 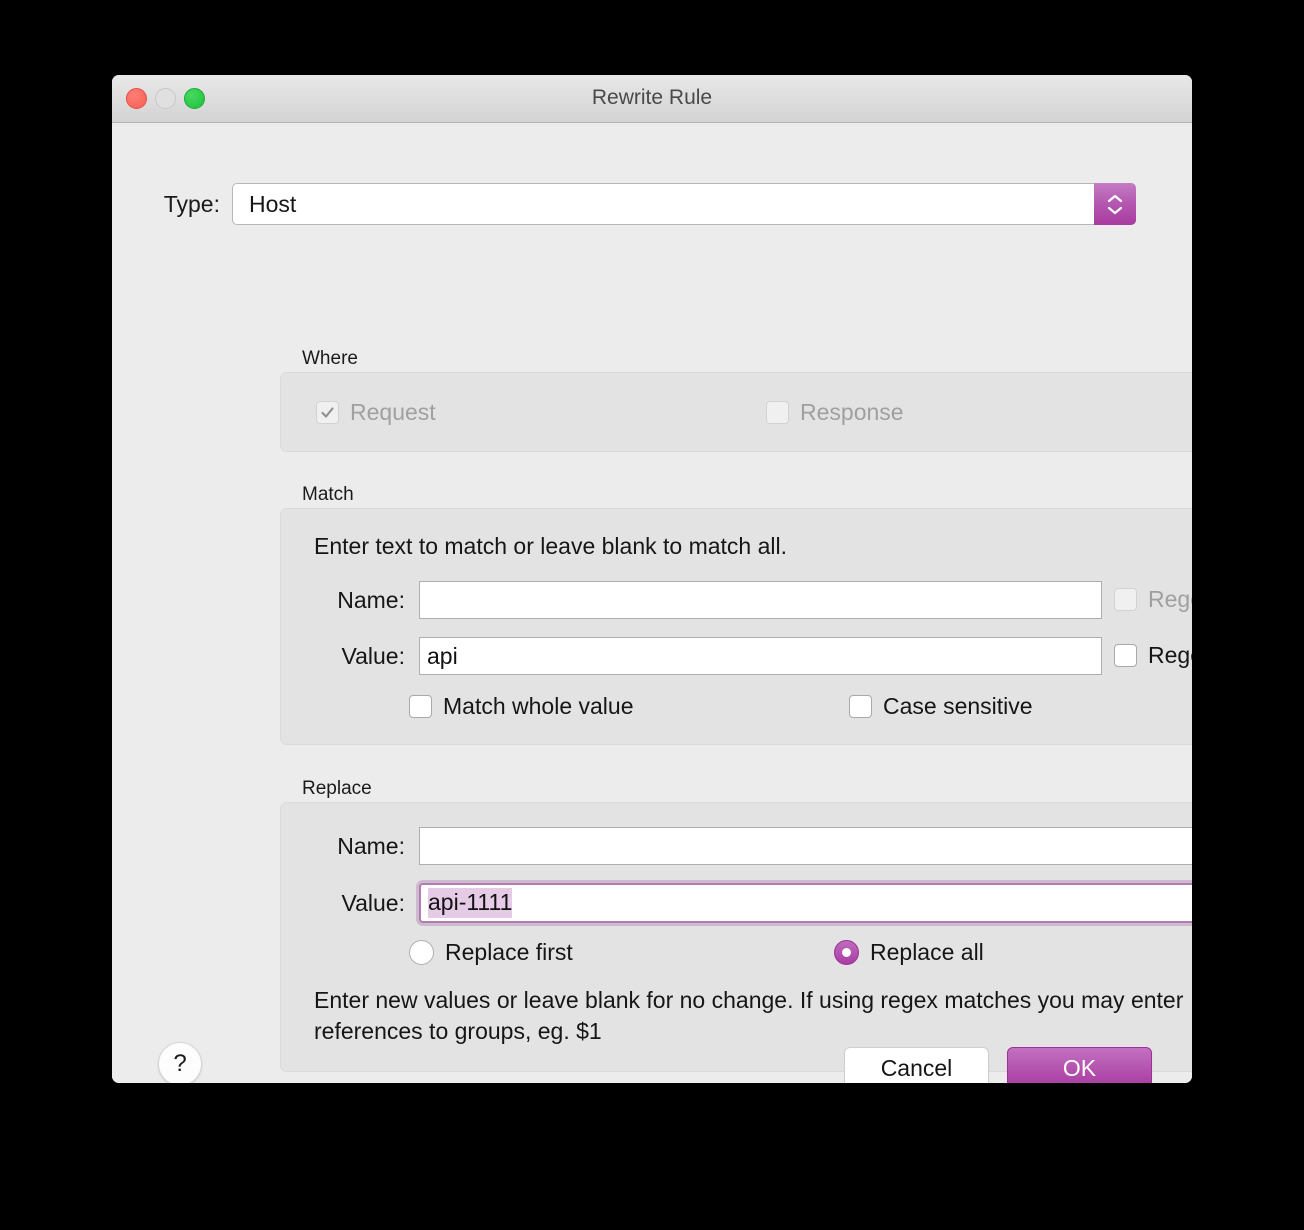 I want to click on match-group-label: Match, so click(x=328, y=494).